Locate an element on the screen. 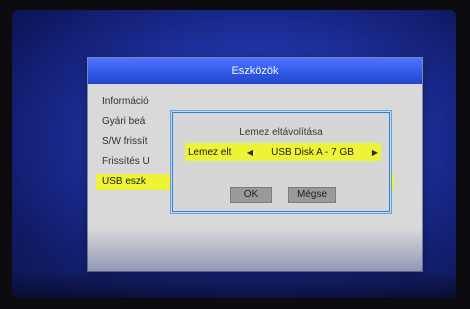 Image resolution: width=470 pixels, height=309 pixels. dialog-title: Lemez eltávolítása is located at coordinates (281, 132).